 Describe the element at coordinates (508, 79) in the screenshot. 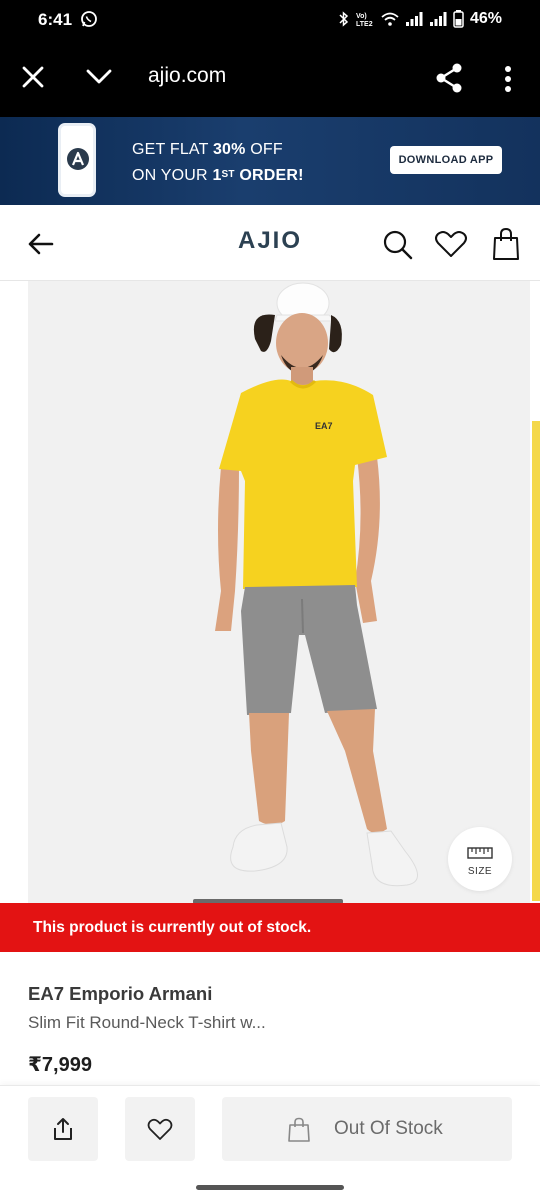

I see `more-vert-icon` at that location.